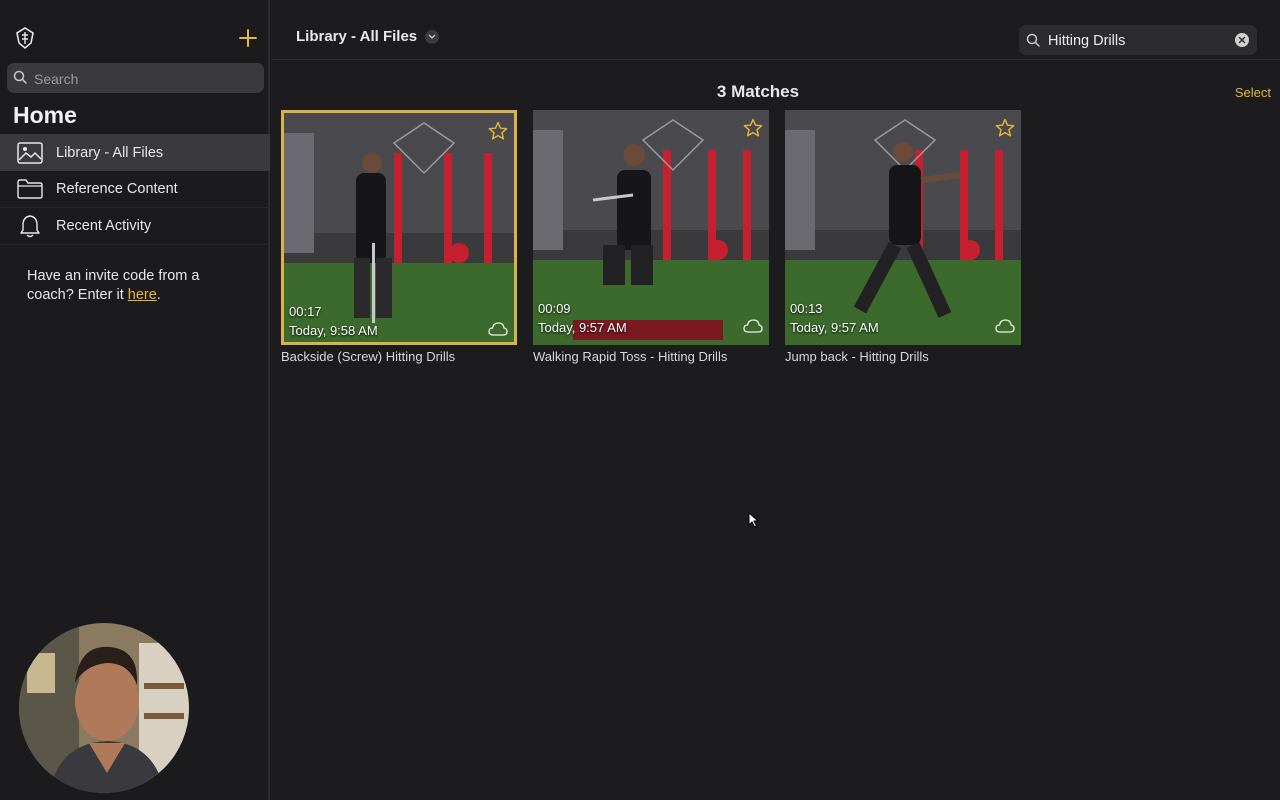 This screenshot has width=1280, height=800. Describe the element at coordinates (142, 295) in the screenshot. I see `invite-link: here` at that location.